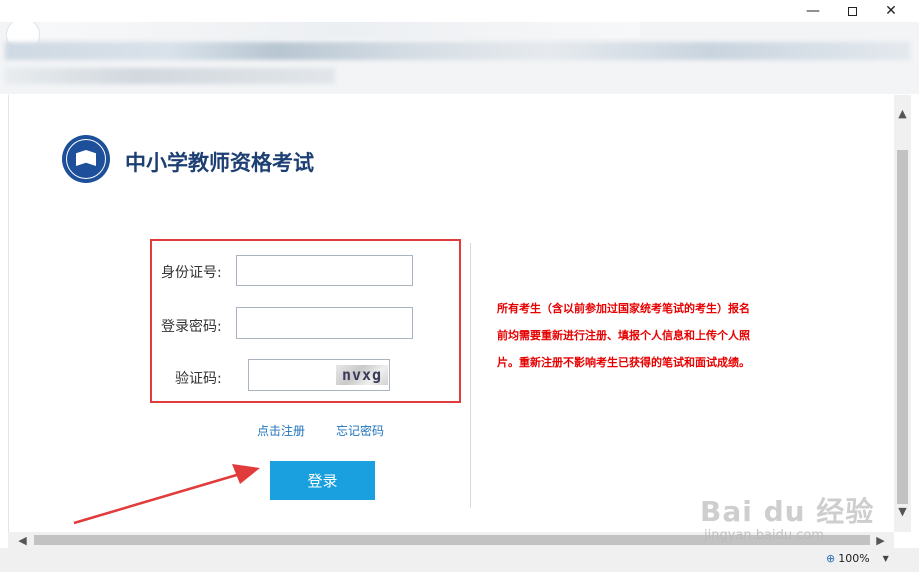  I want to click on close-icon: ✕, so click(891, 11).